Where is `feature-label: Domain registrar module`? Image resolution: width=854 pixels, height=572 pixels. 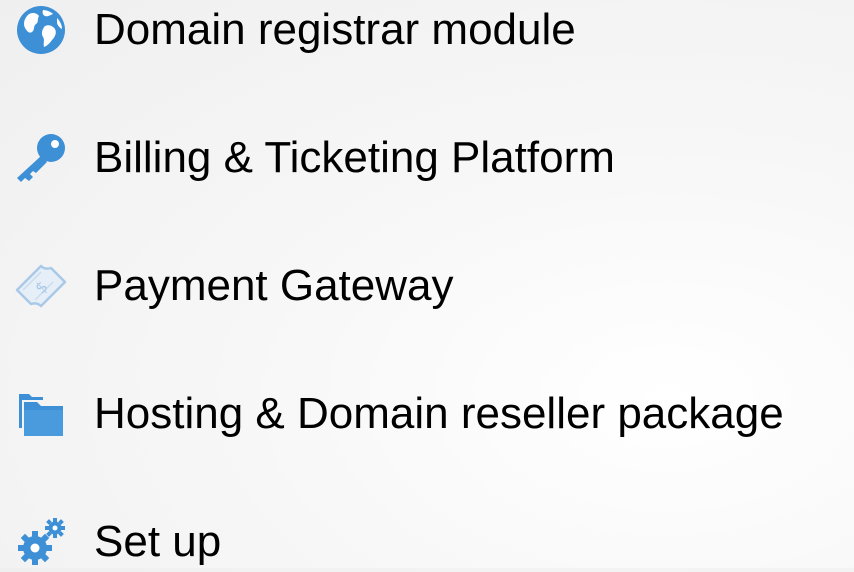
feature-label: Domain registrar module is located at coordinates (335, 29).